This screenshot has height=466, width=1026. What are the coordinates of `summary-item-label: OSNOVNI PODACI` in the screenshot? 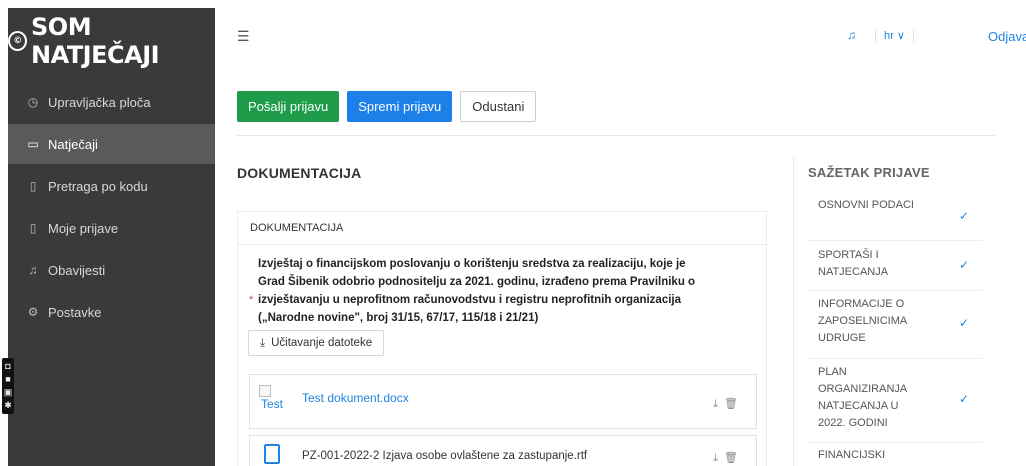 It's located at (866, 205).